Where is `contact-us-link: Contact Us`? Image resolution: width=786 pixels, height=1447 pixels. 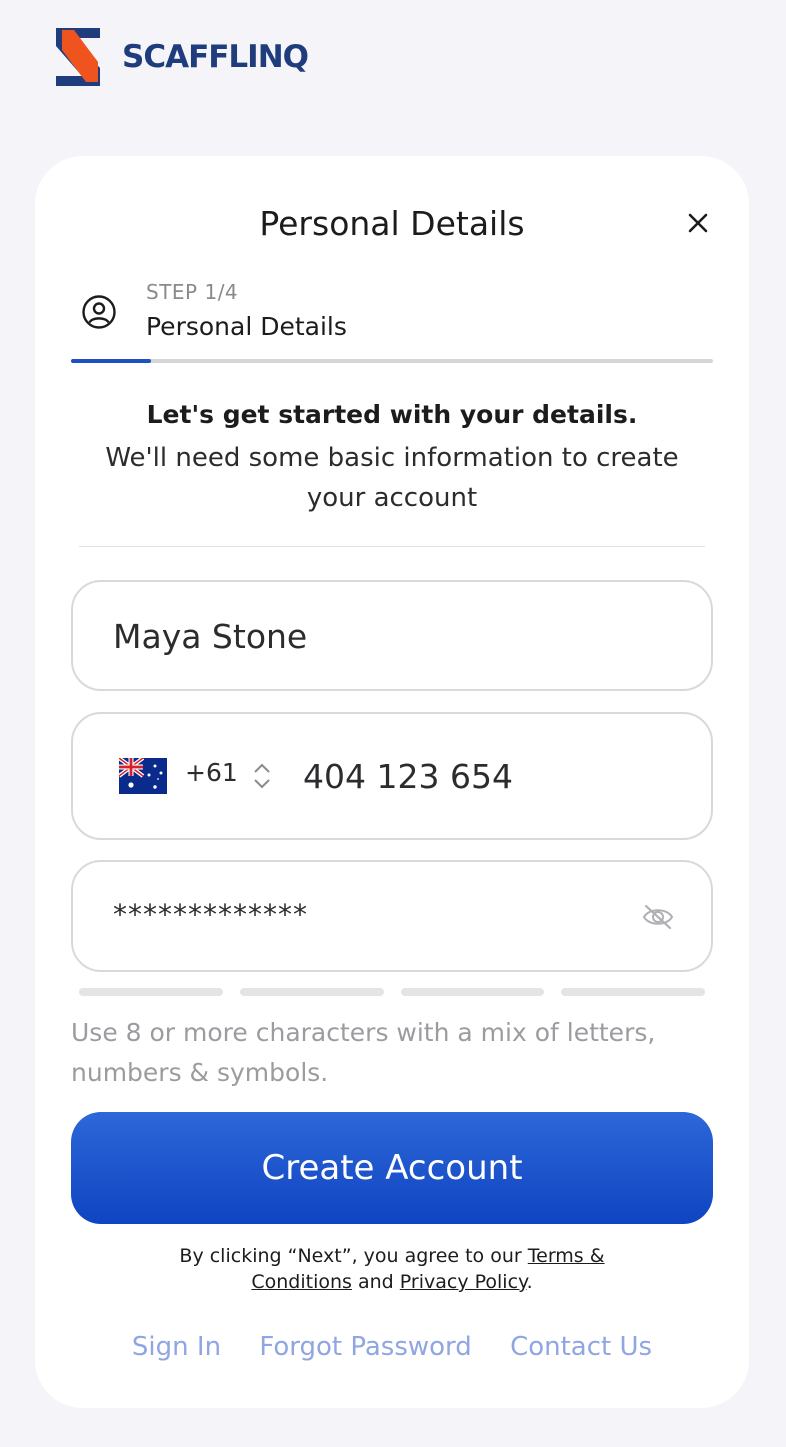 contact-us-link: Contact Us is located at coordinates (581, 1347).